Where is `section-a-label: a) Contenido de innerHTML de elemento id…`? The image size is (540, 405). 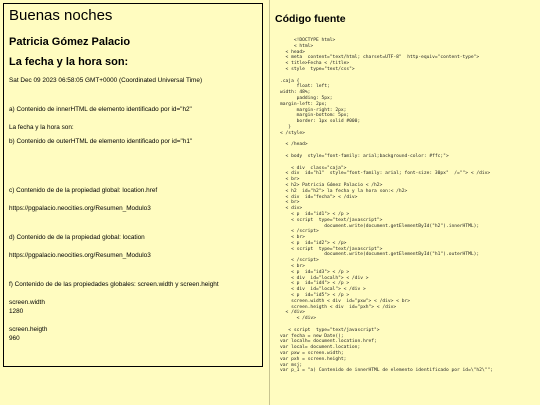 section-a-label: a) Contenido de innerHTML de elemento id… is located at coordinates (100, 109).